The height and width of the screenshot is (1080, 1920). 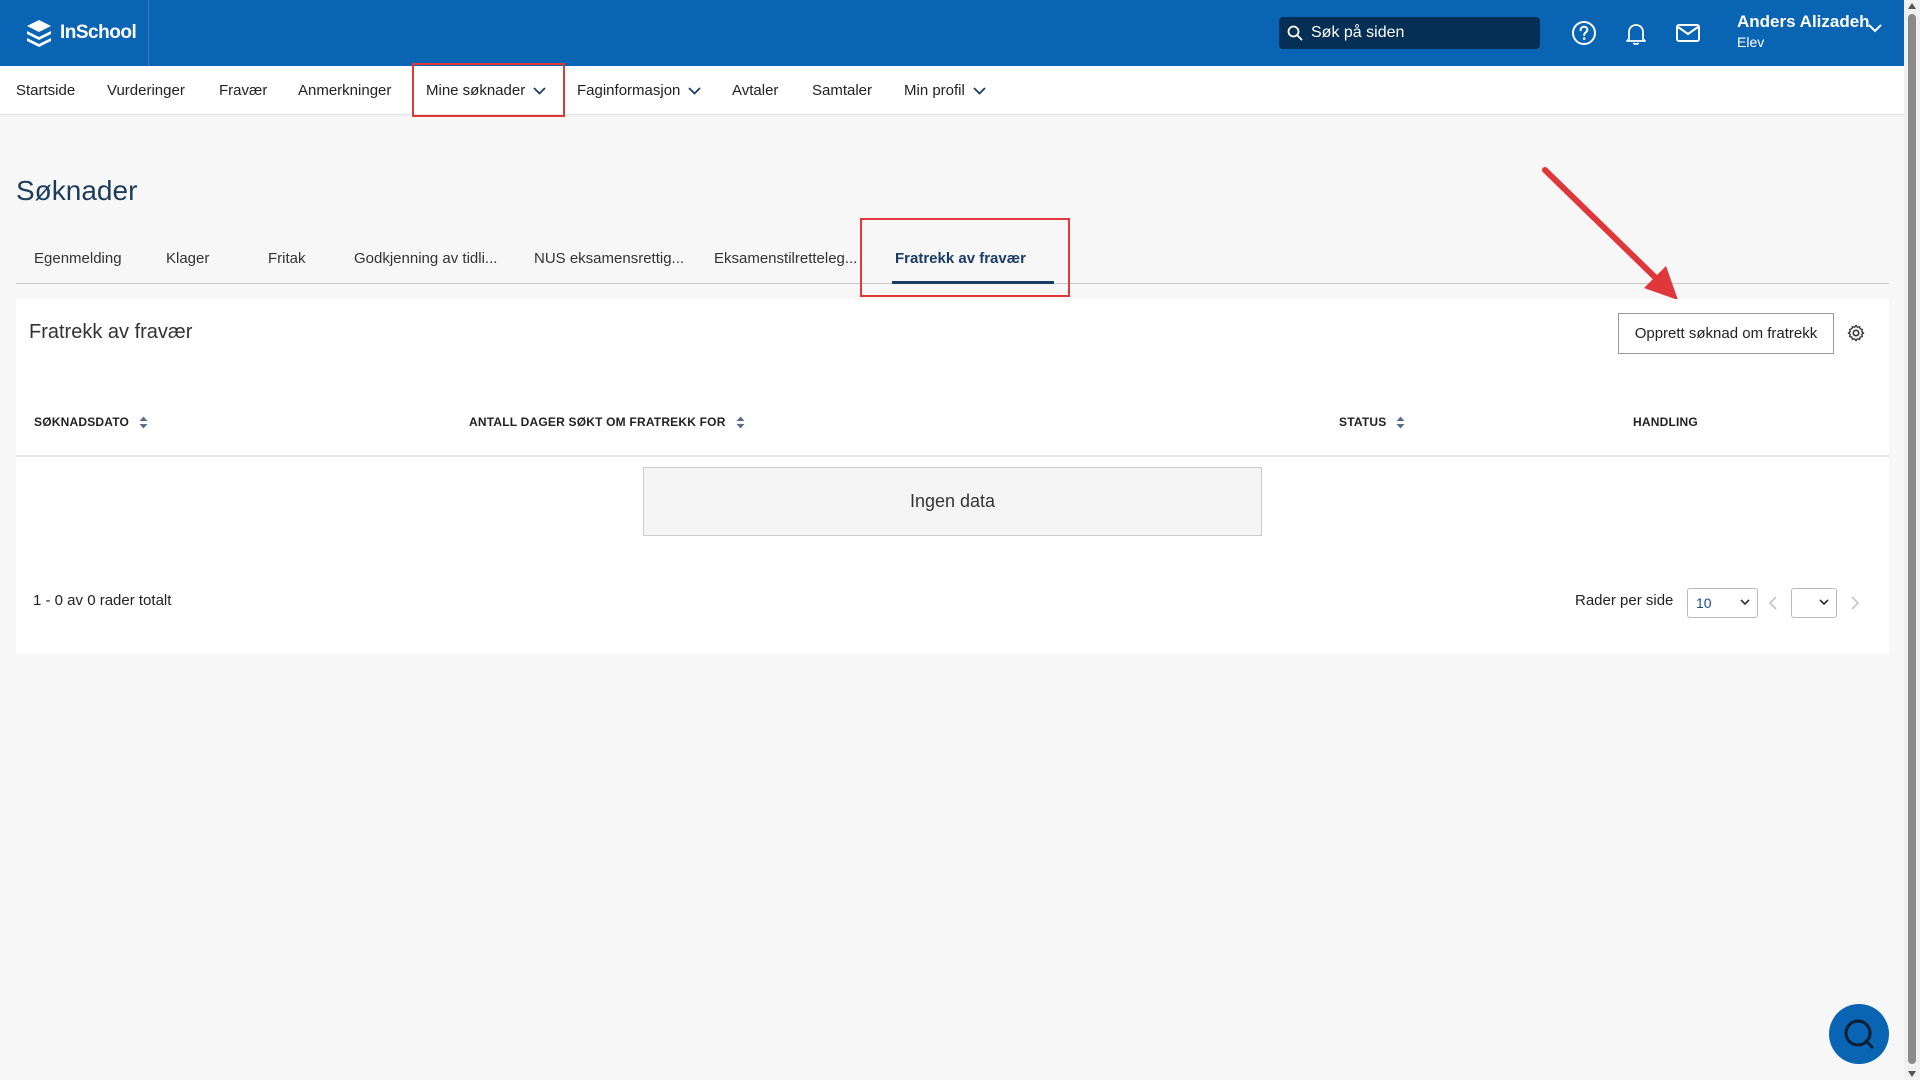 What do you see at coordinates (77, 190) in the screenshot?
I see `page-title: Søknader` at bounding box center [77, 190].